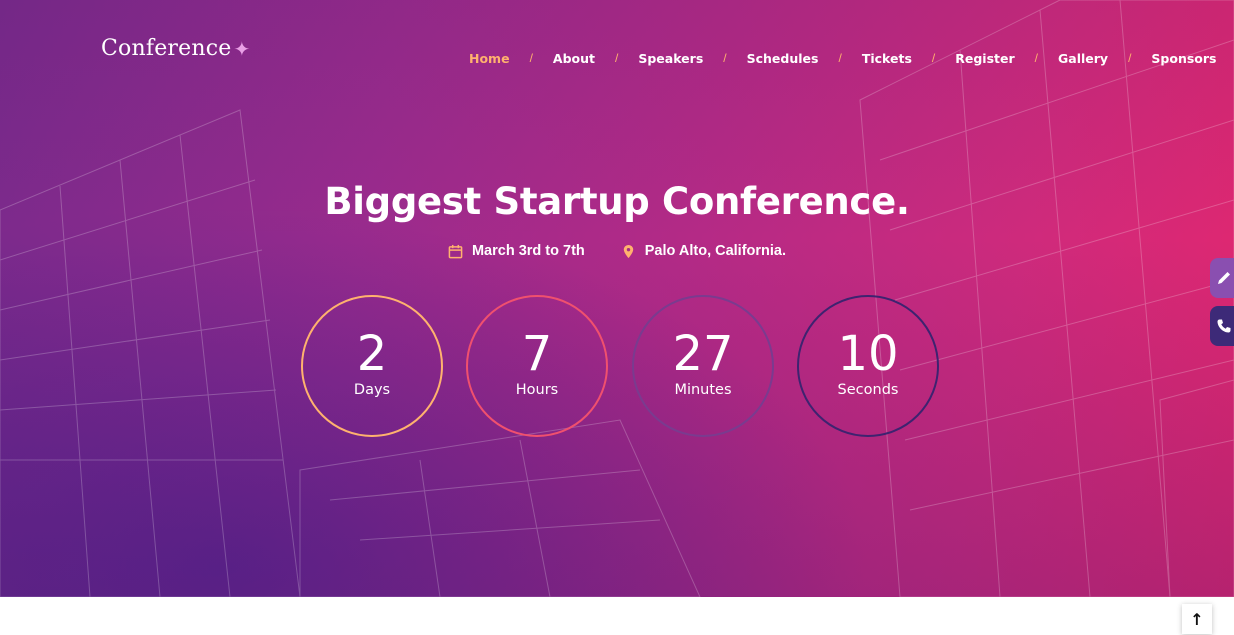 The width and height of the screenshot is (1234, 635). What do you see at coordinates (242, 48) in the screenshot?
I see `sparkle-icon: ✦` at bounding box center [242, 48].